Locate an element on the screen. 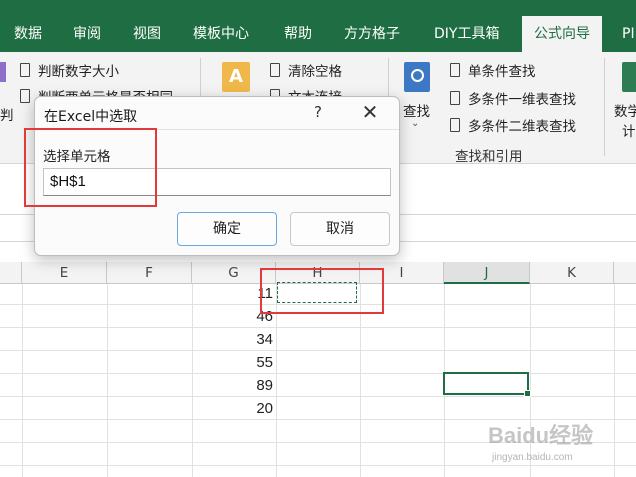 The width and height of the screenshot is (636, 477). partial-command-icon is located at coordinates (3, 72).